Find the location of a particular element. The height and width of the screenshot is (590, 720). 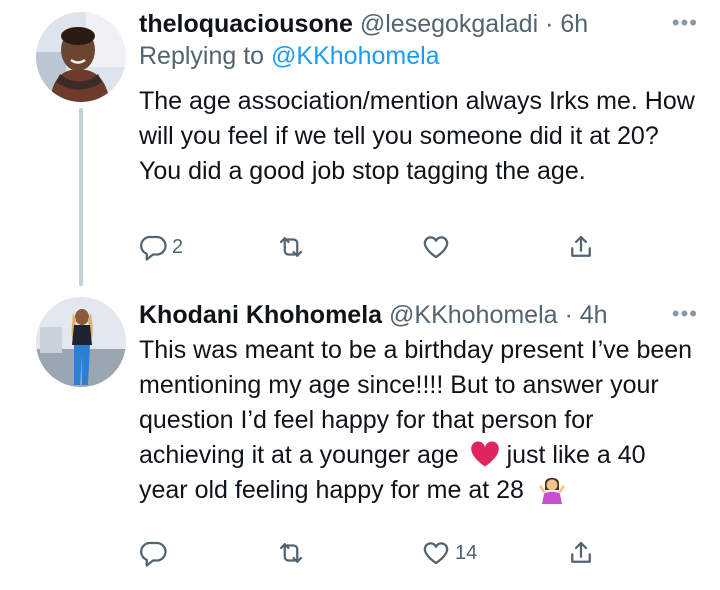

reply-count: 2 is located at coordinates (178, 246).